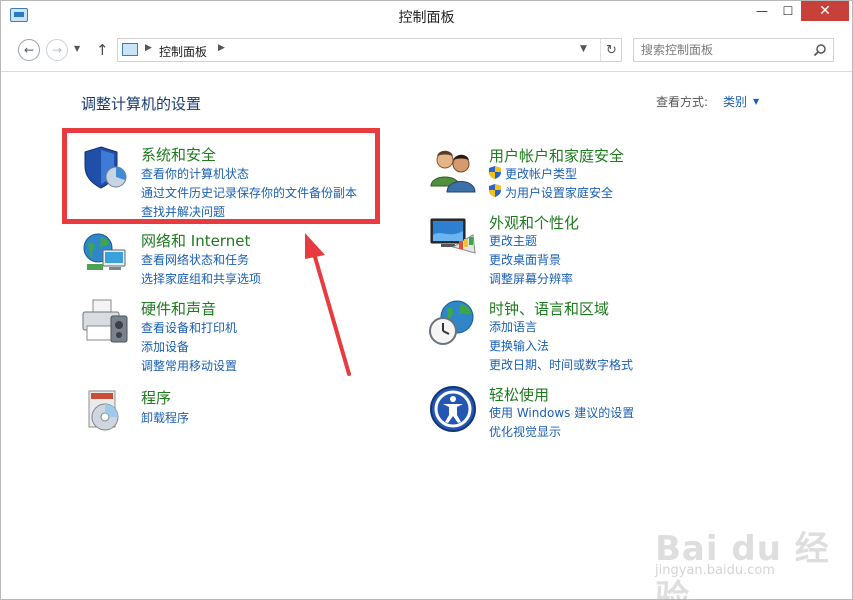 The width and height of the screenshot is (853, 600). Describe the element at coordinates (195, 240) in the screenshot. I see `category-title: 网络和 Internet` at that location.